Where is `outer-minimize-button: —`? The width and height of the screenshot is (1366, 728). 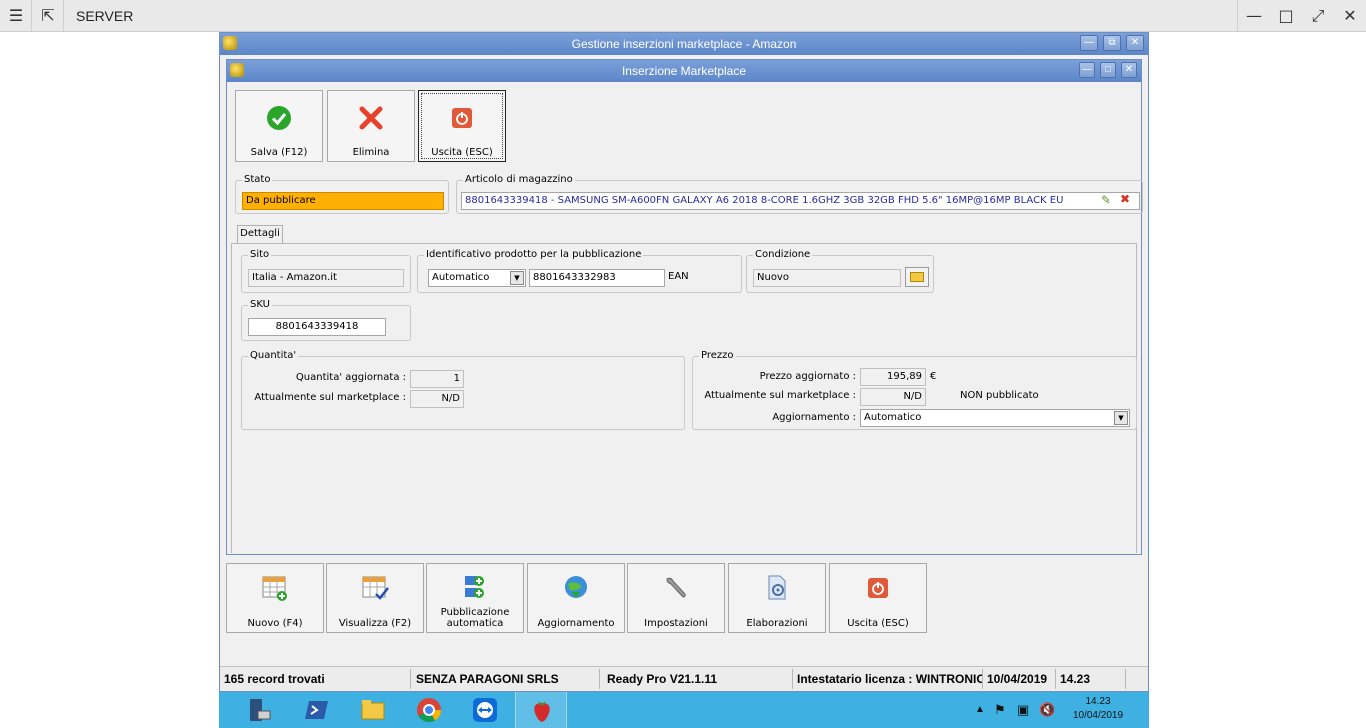 outer-minimize-button: — is located at coordinates (1089, 43).